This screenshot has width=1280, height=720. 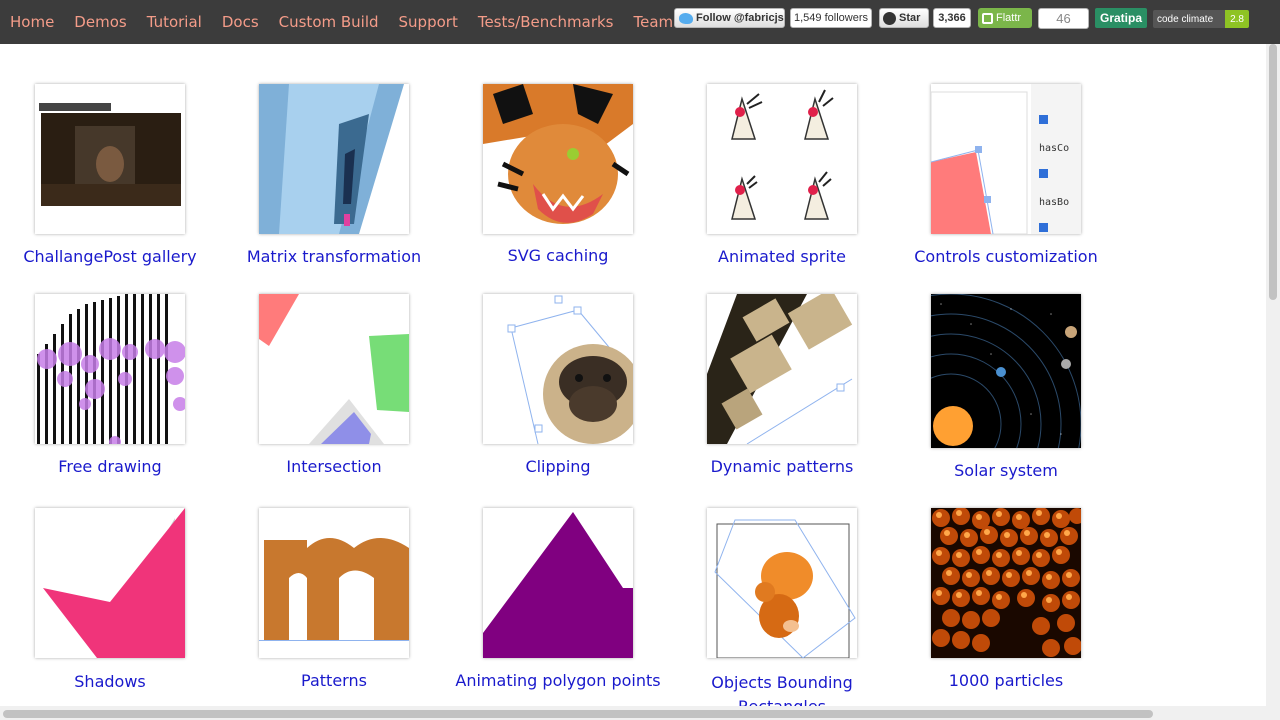 What do you see at coordinates (110, 159) in the screenshot?
I see `gallery-thumbnail` at bounding box center [110, 159].